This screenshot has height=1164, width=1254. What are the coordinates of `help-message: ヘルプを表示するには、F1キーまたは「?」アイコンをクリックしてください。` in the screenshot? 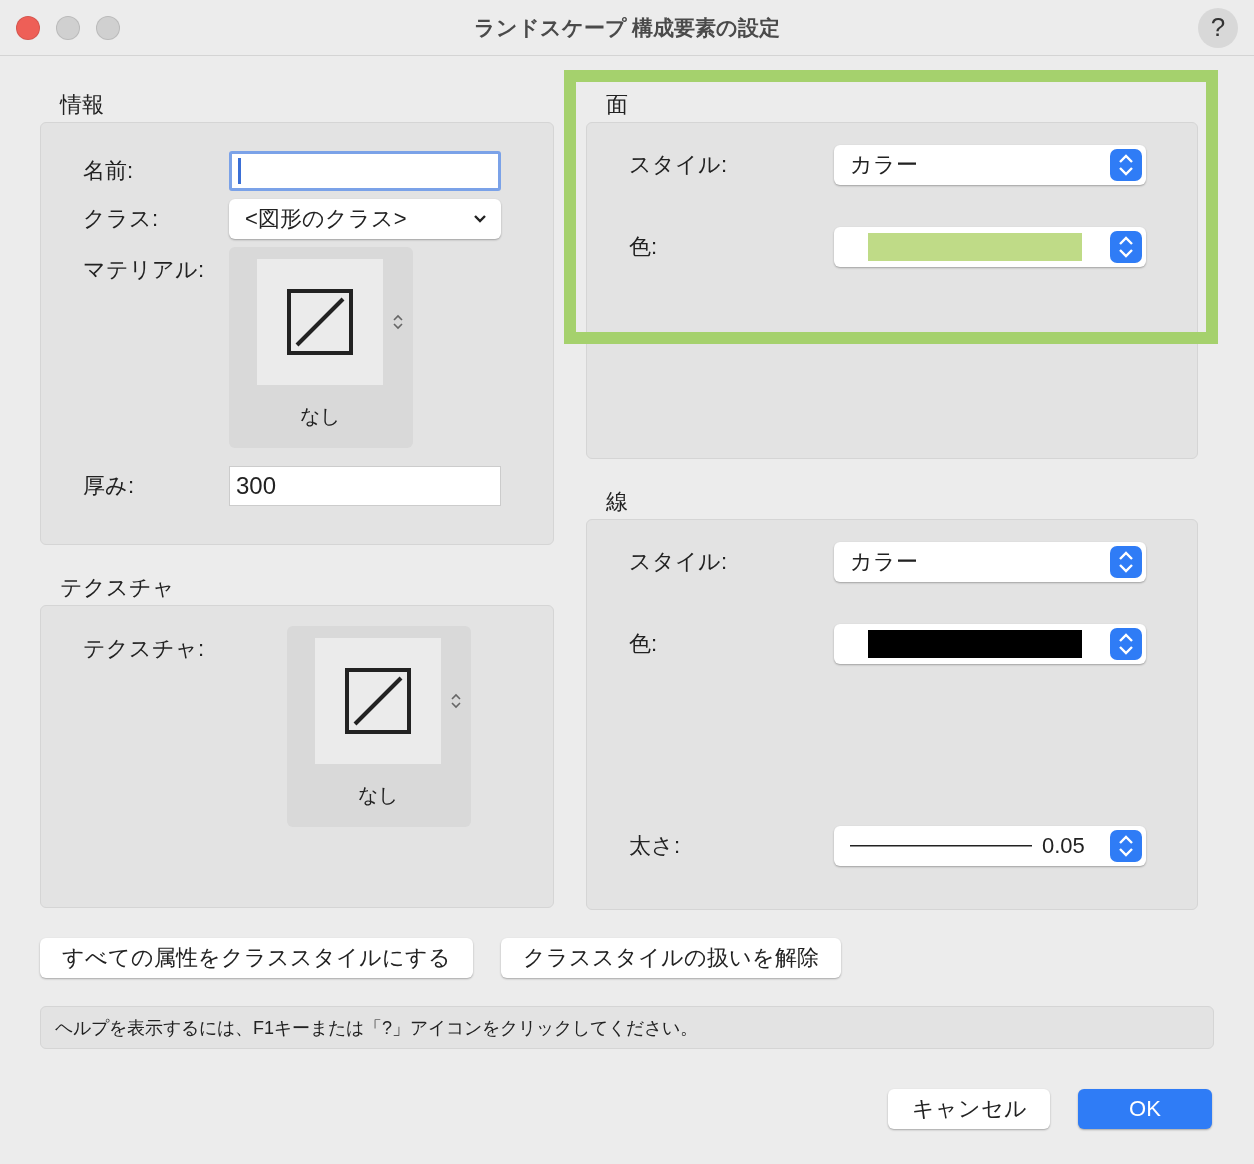 It's located at (627, 1027).